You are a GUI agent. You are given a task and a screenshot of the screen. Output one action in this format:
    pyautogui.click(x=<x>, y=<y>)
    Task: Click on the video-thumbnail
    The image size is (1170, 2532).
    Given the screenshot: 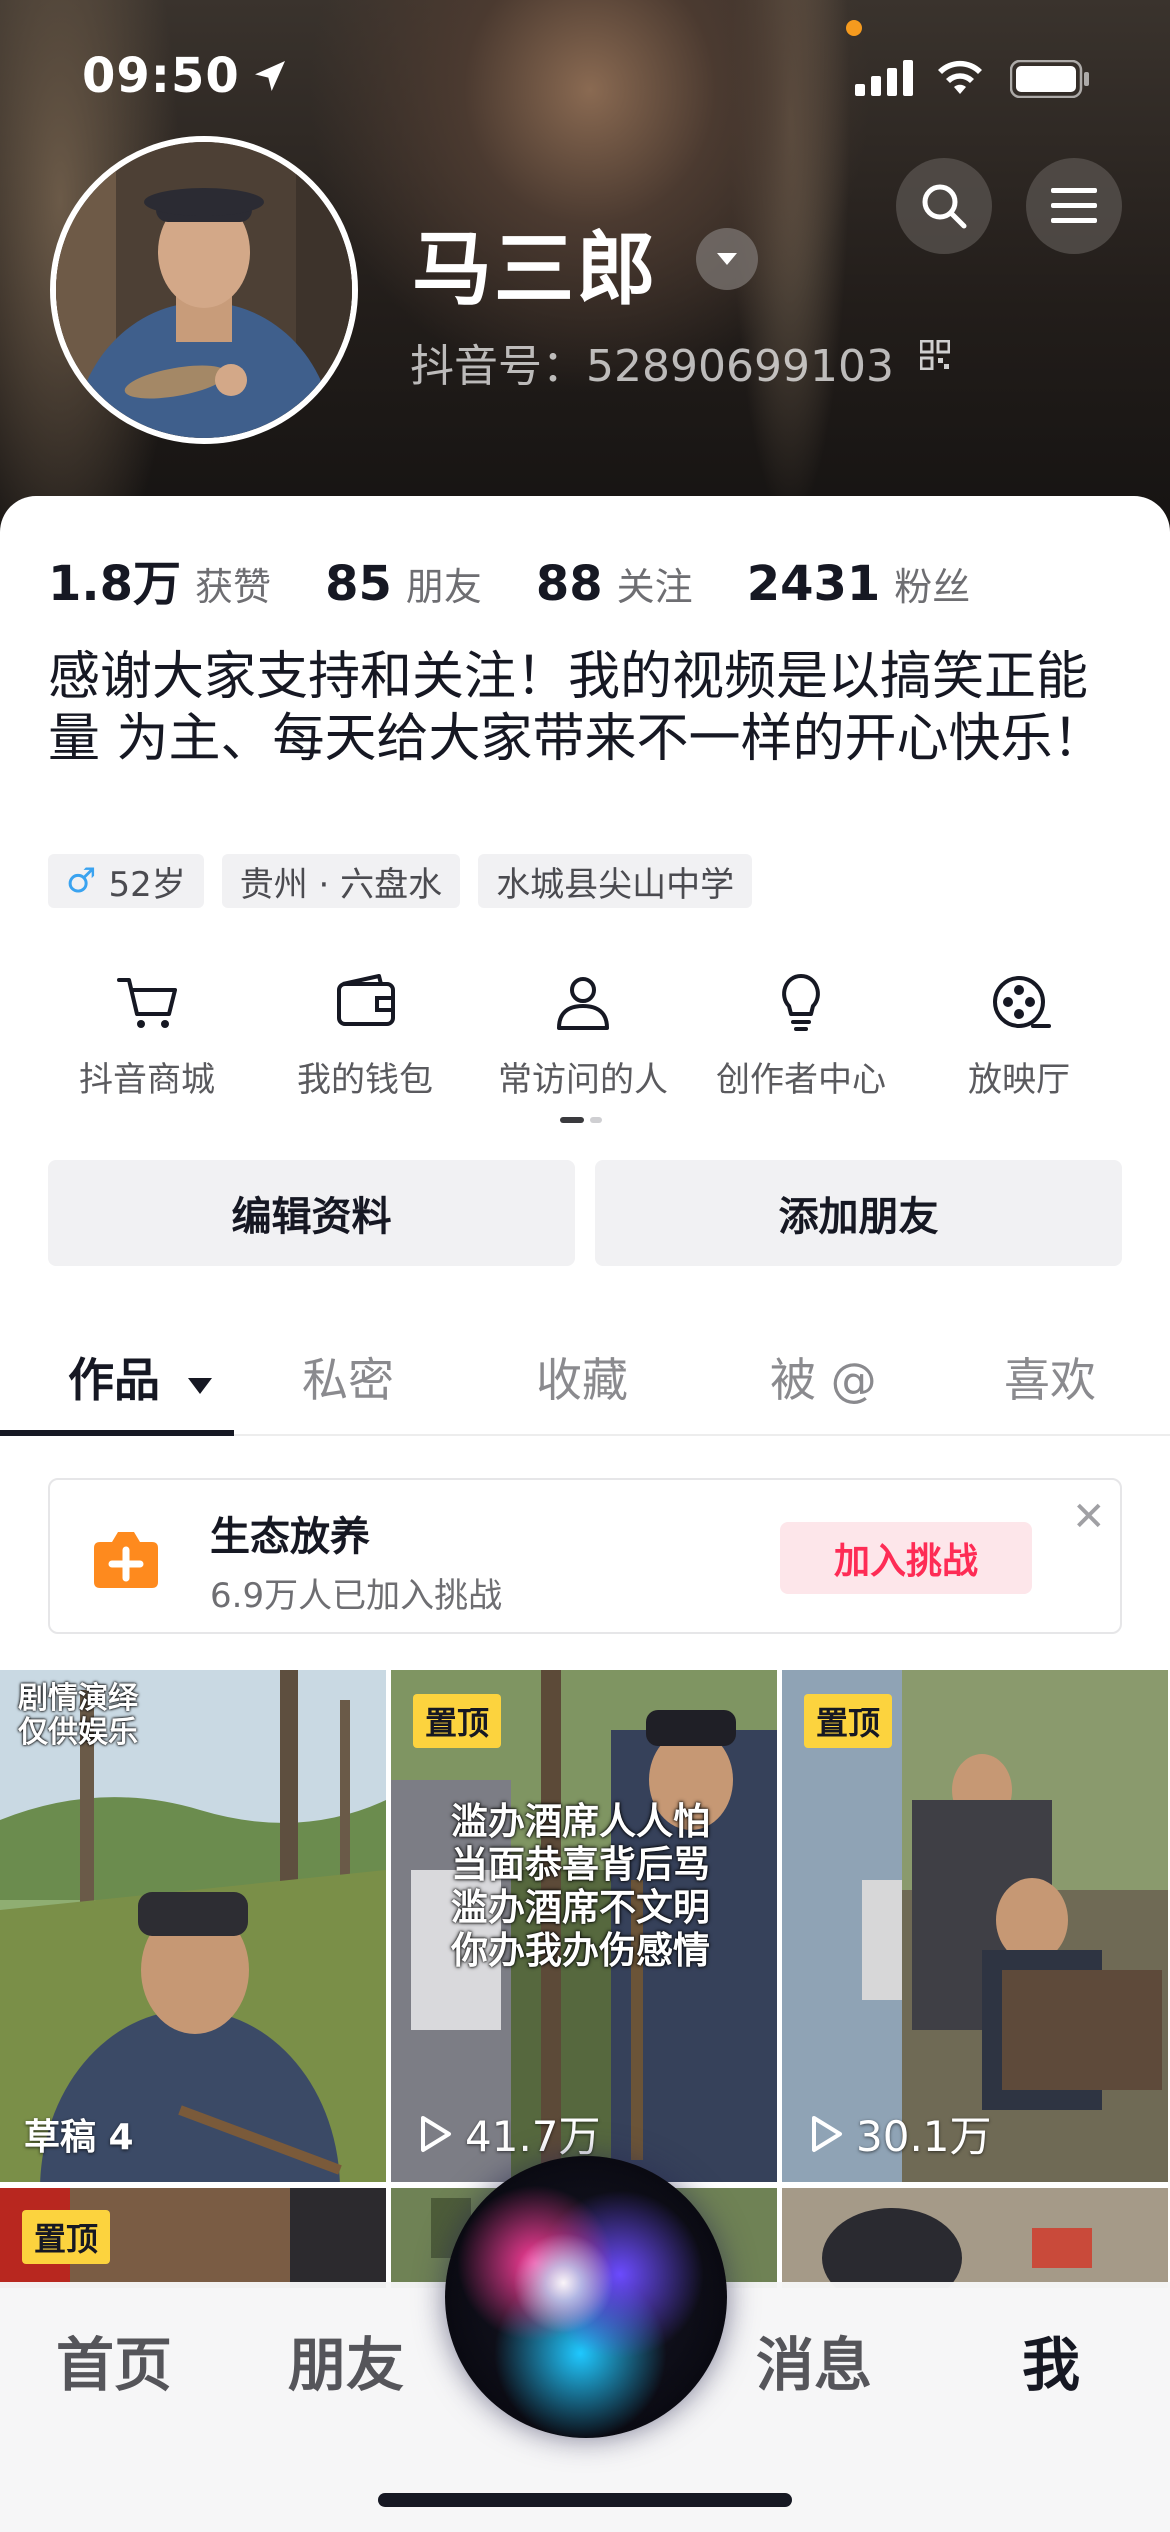 What is the action you would take?
    pyautogui.click(x=975, y=2238)
    